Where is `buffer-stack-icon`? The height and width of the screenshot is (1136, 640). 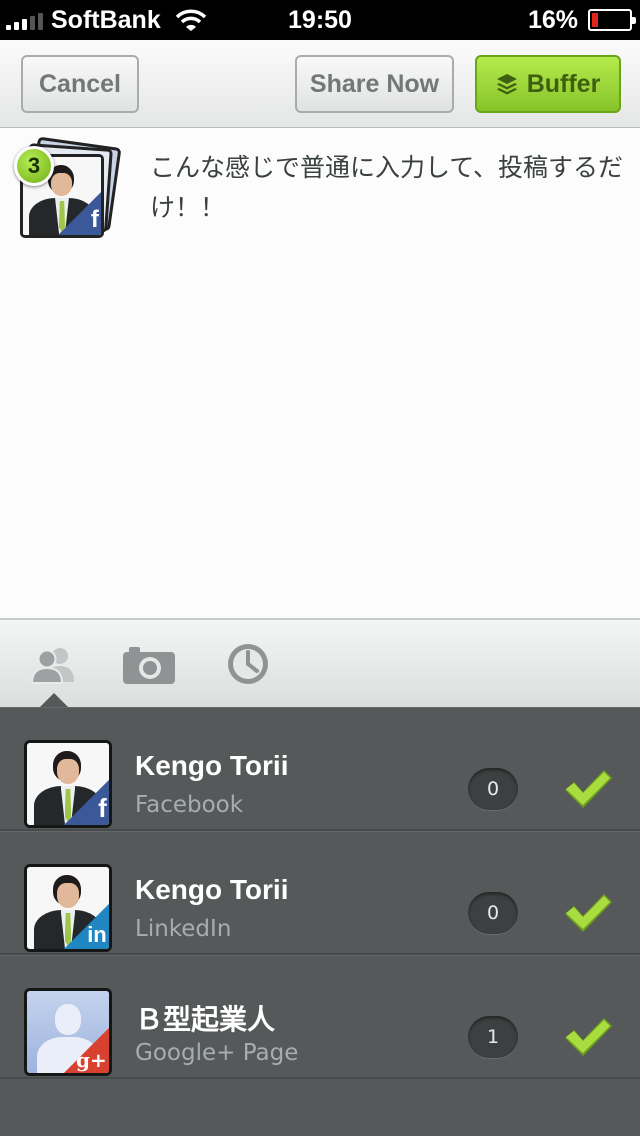
buffer-stack-icon is located at coordinates (506, 84).